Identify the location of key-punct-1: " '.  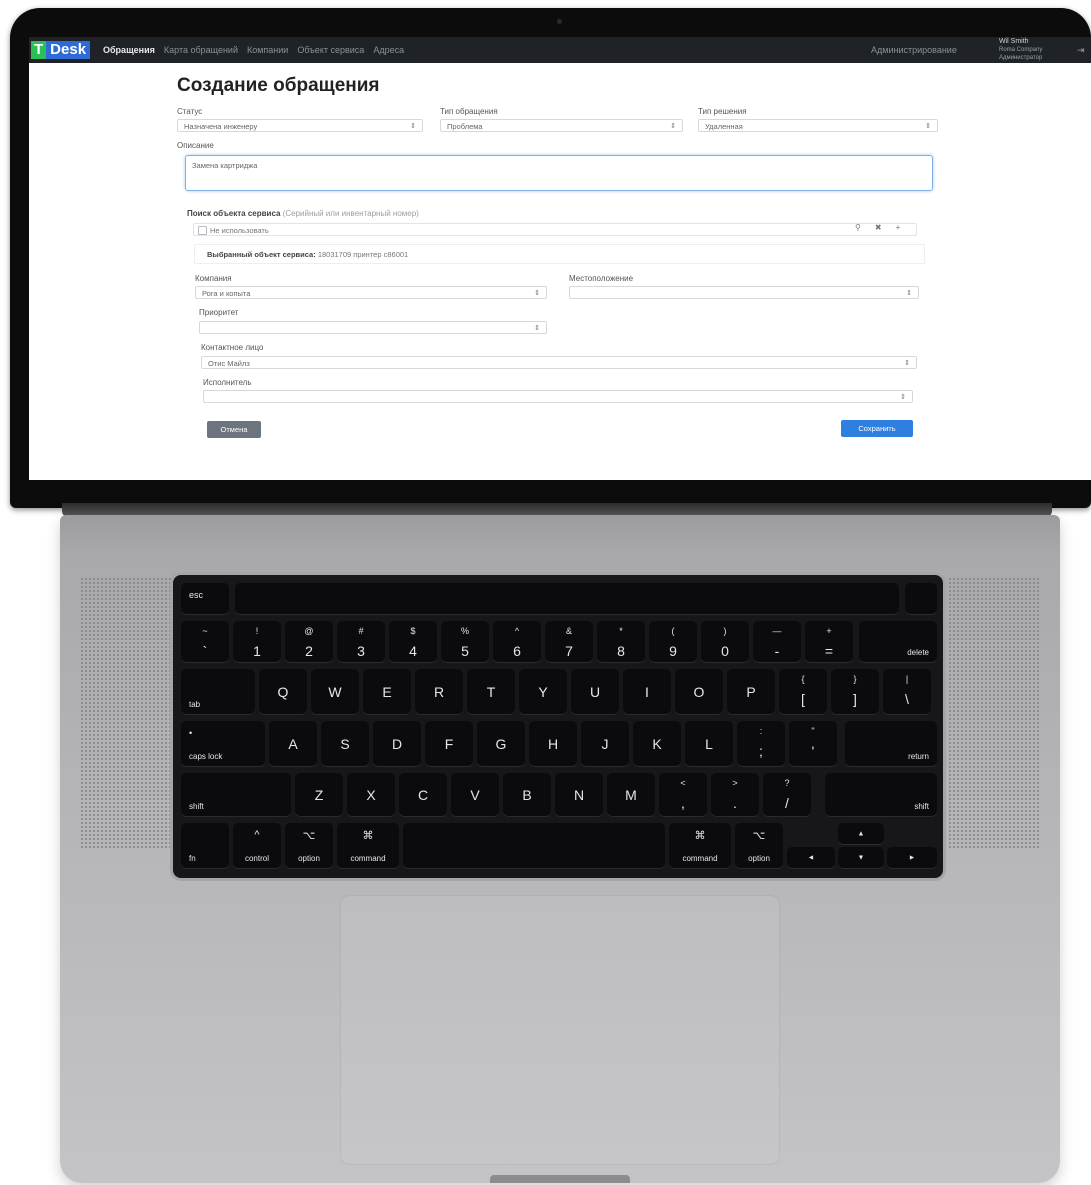
(813, 744).